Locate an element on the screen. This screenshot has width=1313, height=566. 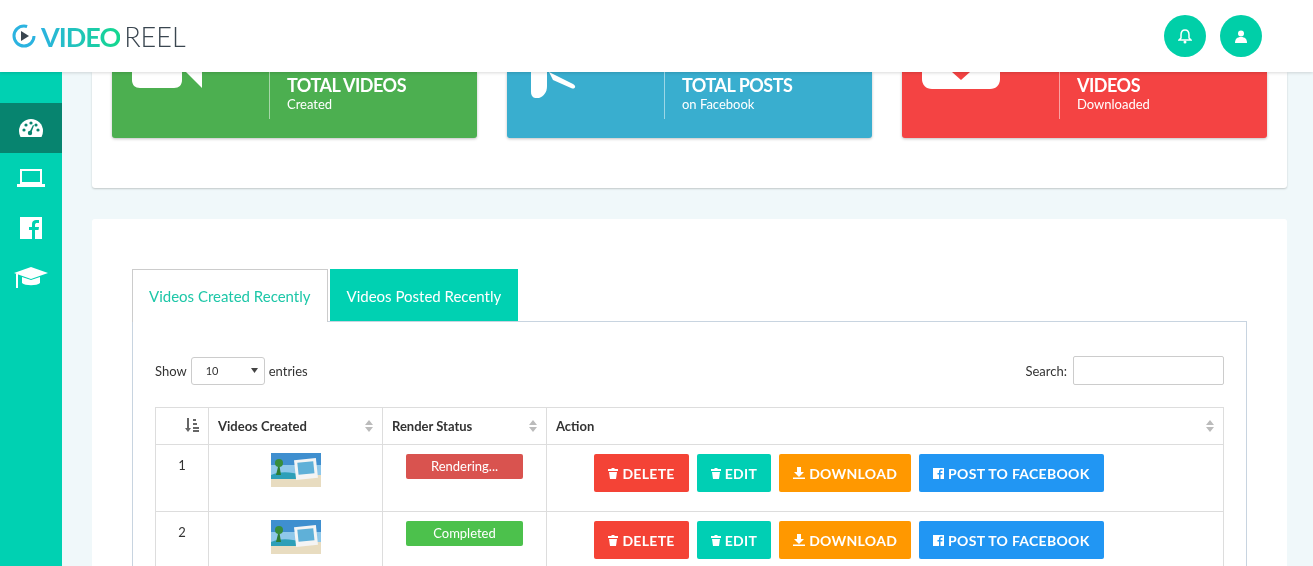
graduation-cap-icon is located at coordinates (31, 278).